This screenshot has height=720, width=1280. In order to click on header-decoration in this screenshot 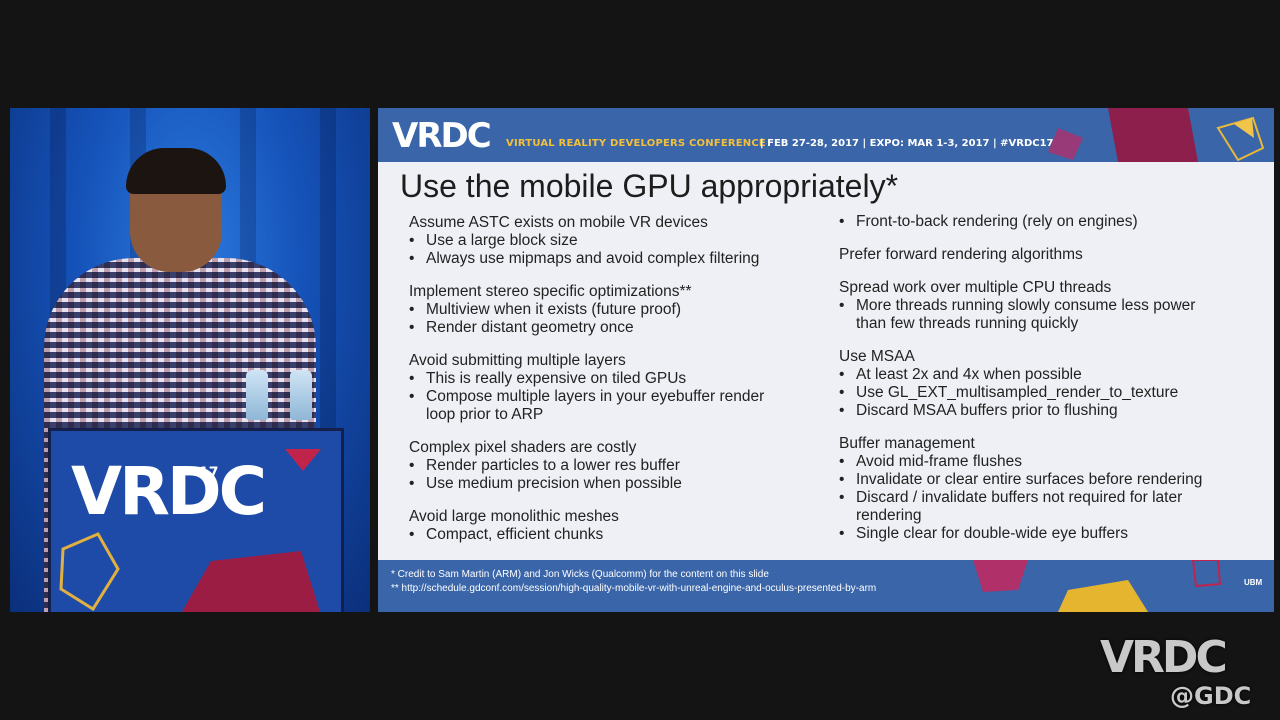, I will do `click(1156, 135)`.